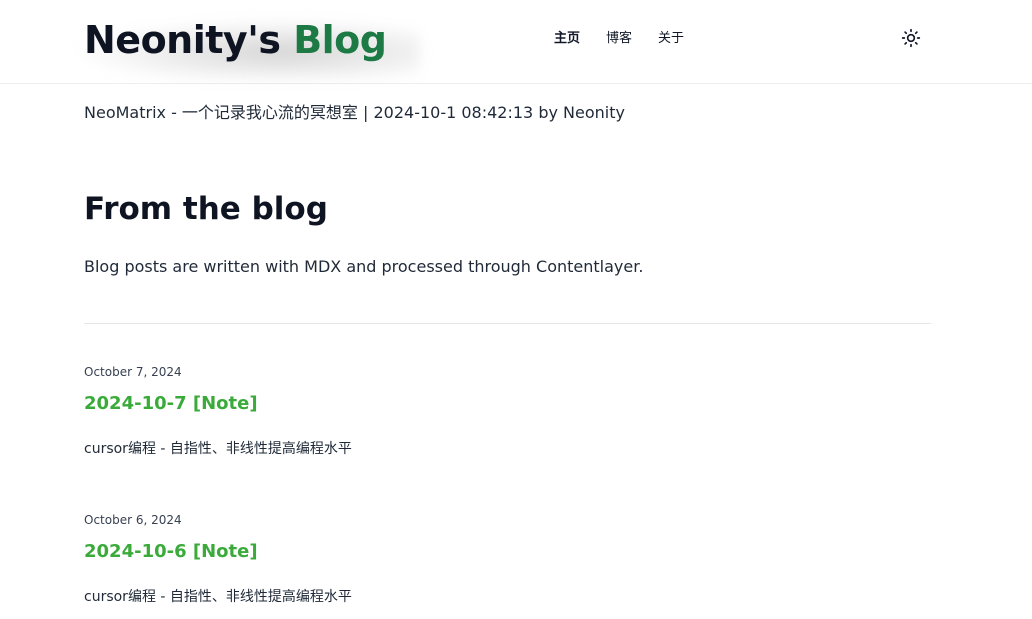  I want to click on post-date: October 7, 2024, so click(133, 372).